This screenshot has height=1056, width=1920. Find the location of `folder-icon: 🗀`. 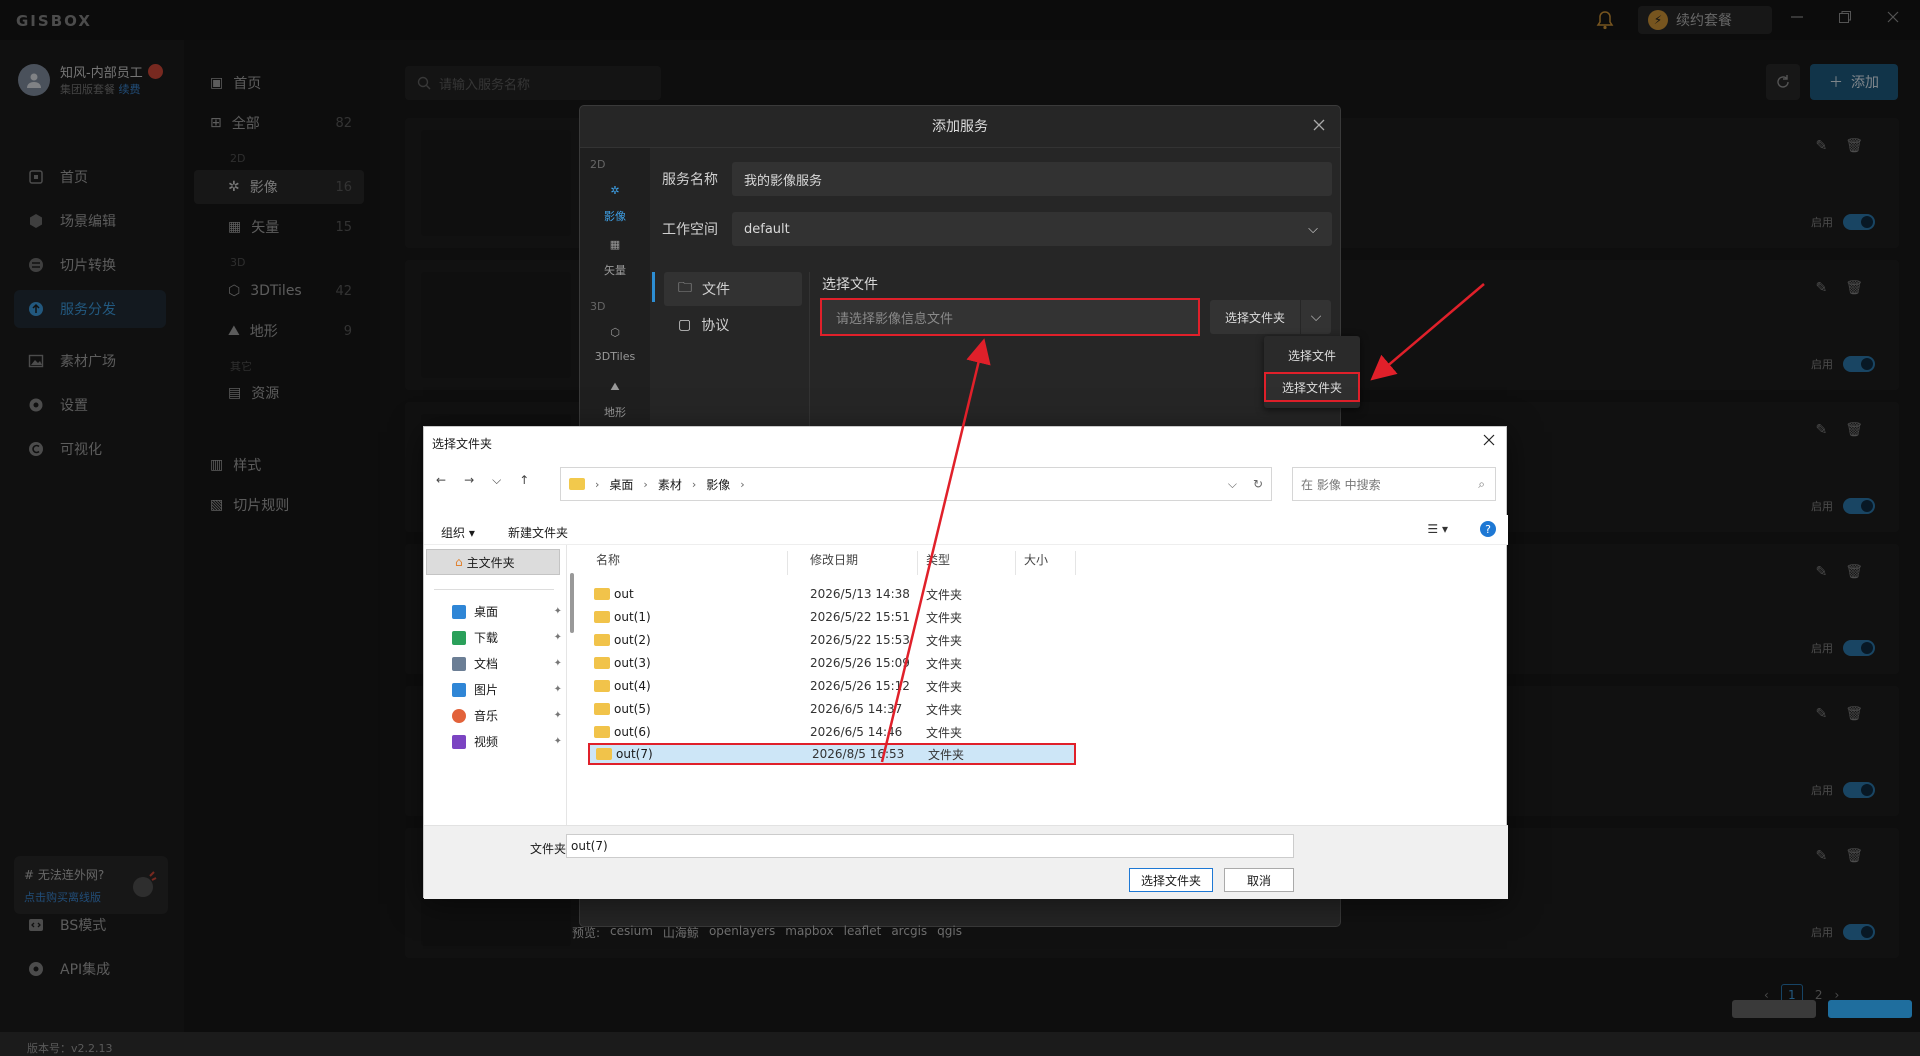

folder-icon: 🗀 is located at coordinates (685, 288).